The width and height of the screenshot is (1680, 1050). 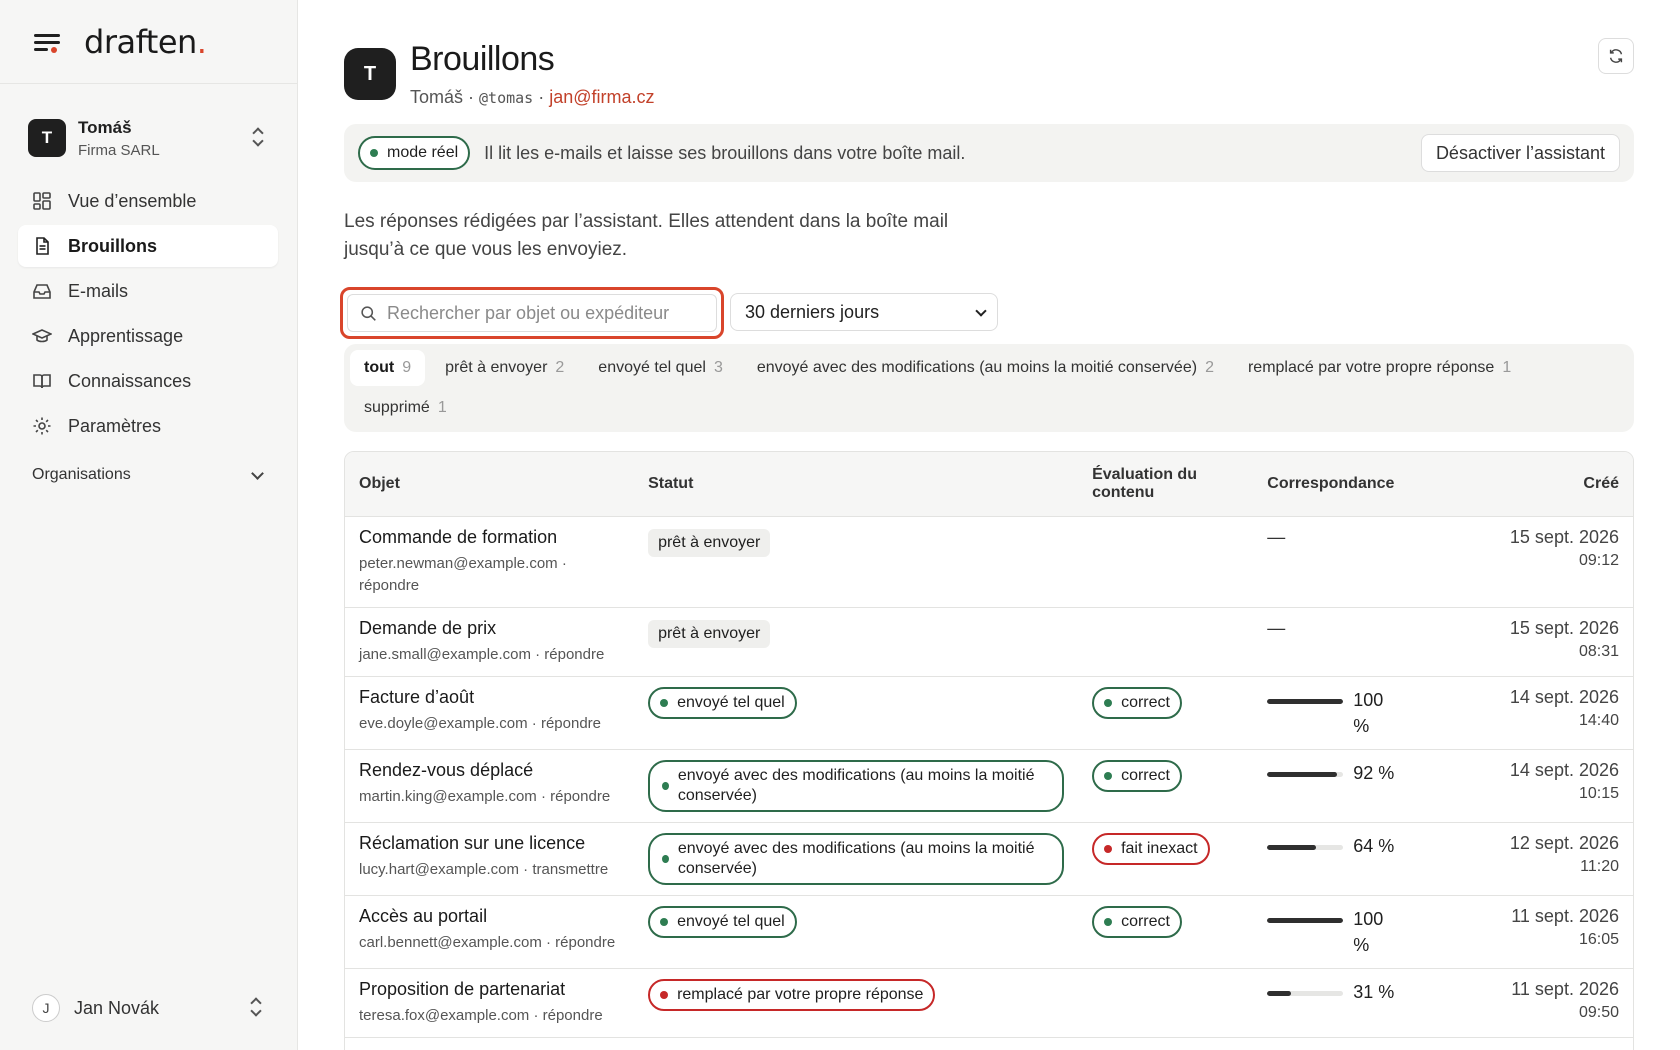 I want to click on tab-label: remplacé par votre propre réponse, so click(x=1371, y=367).